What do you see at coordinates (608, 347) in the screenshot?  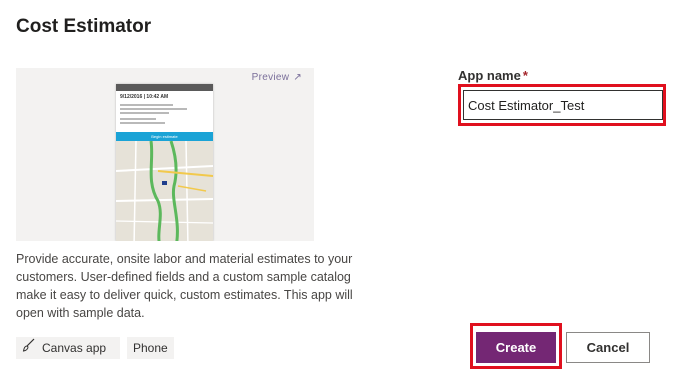 I see `cancel-button: Cancel` at bounding box center [608, 347].